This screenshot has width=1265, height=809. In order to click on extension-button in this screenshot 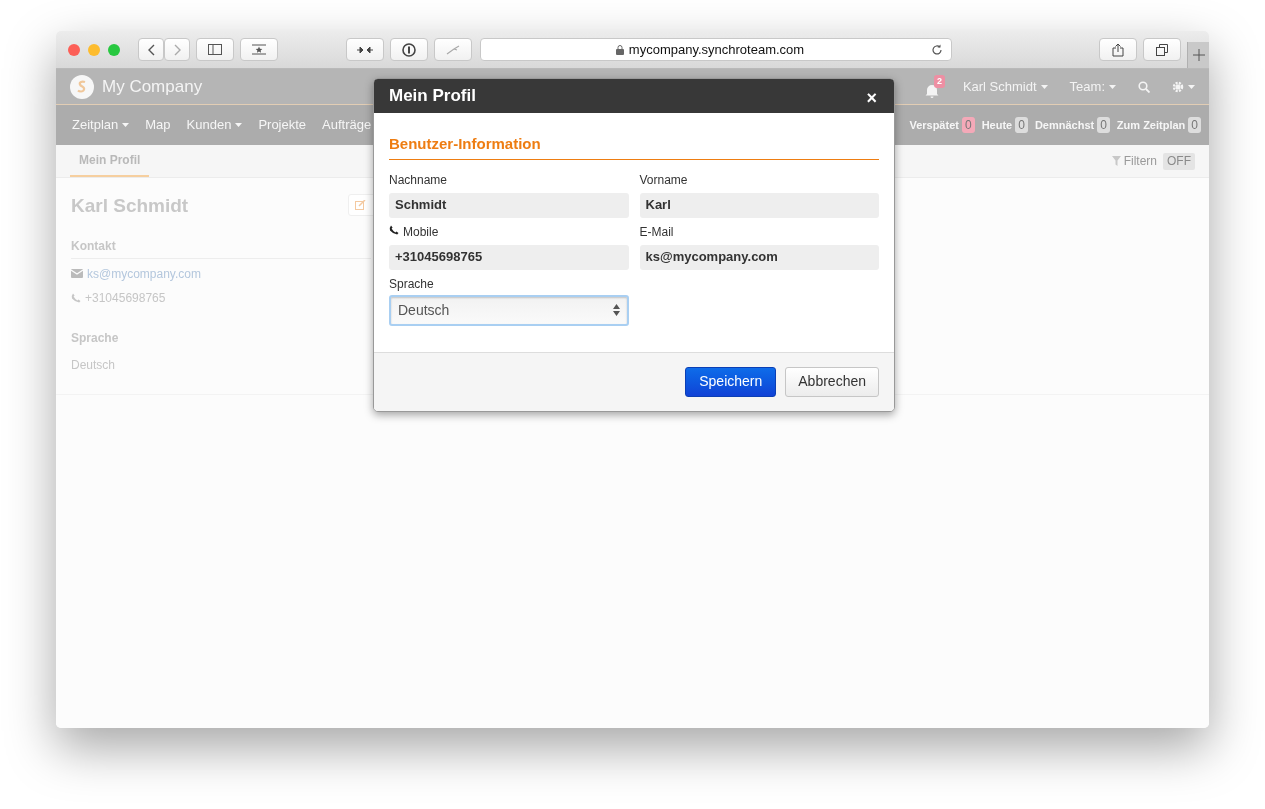, I will do `click(365, 49)`.